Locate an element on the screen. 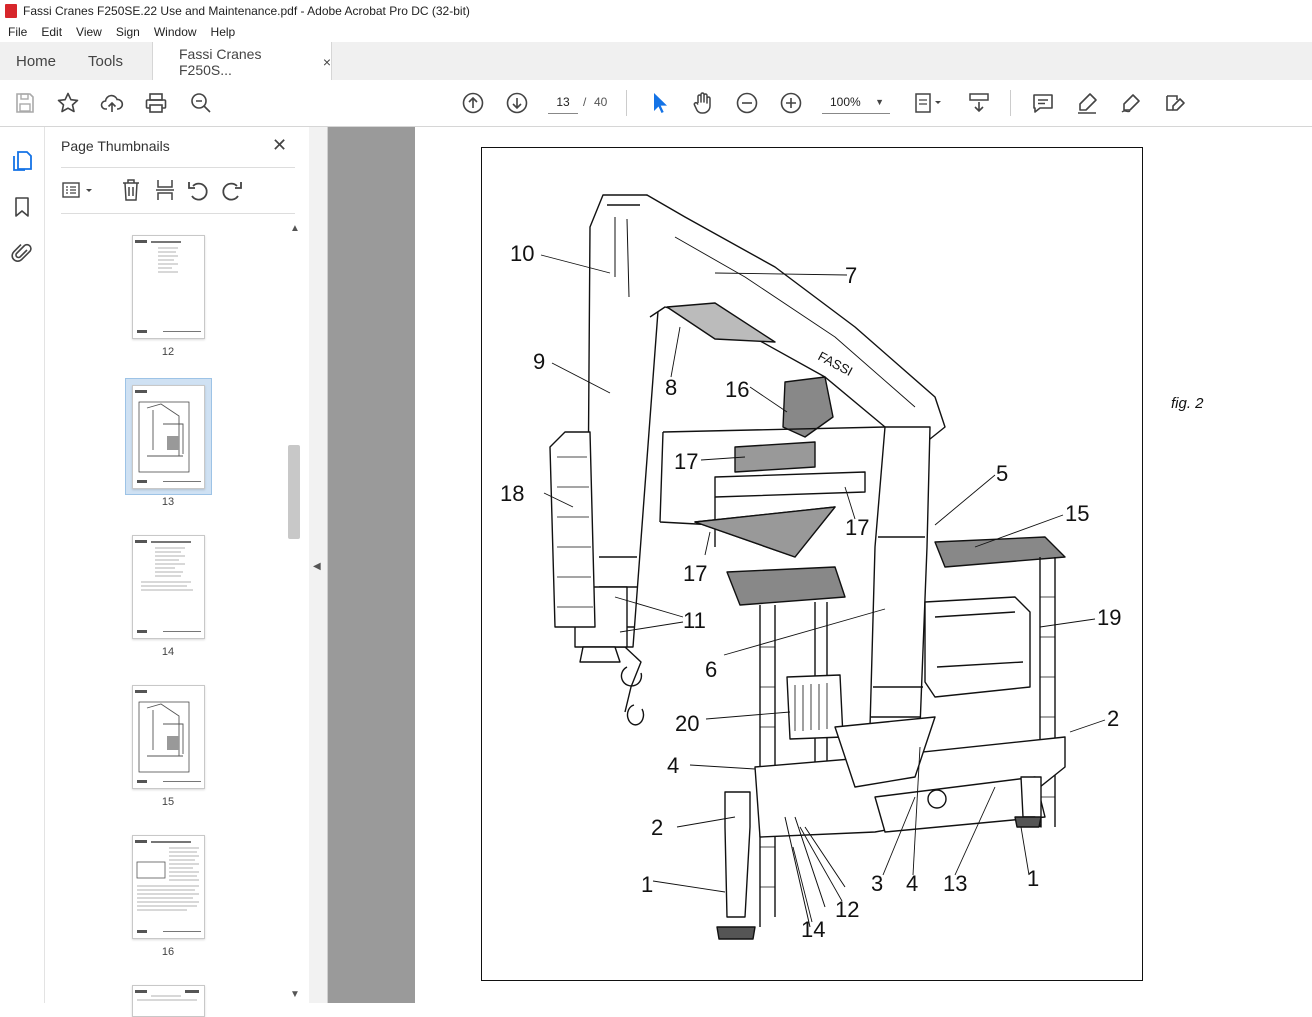 This screenshot has width=1312, height=1017. menu-file: File is located at coordinates (16, 32).